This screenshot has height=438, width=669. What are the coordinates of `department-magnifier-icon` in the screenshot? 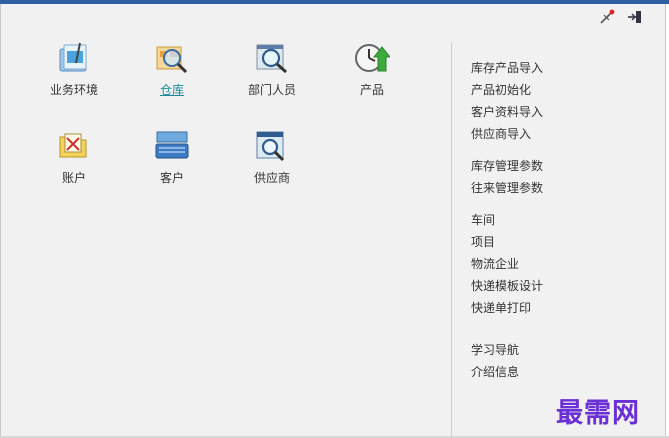 It's located at (271, 59).